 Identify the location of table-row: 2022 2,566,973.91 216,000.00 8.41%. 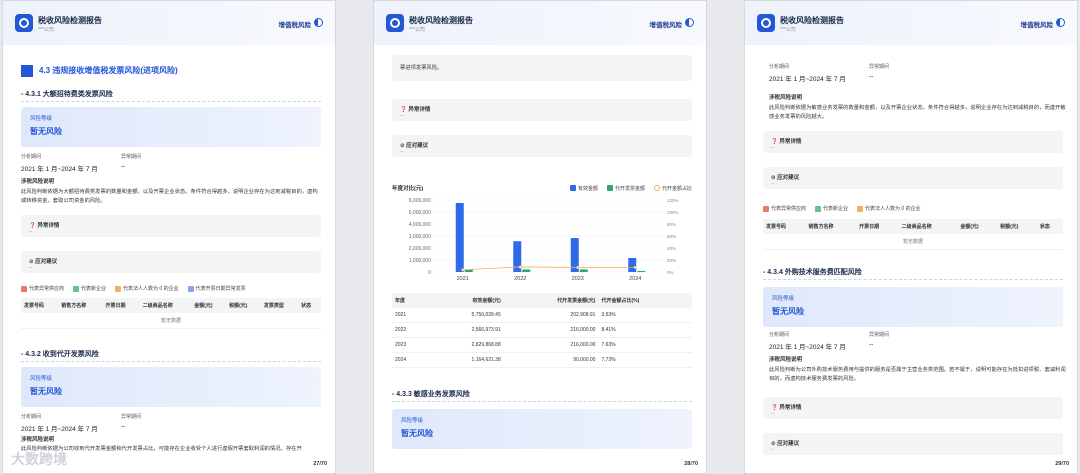
(542, 330).